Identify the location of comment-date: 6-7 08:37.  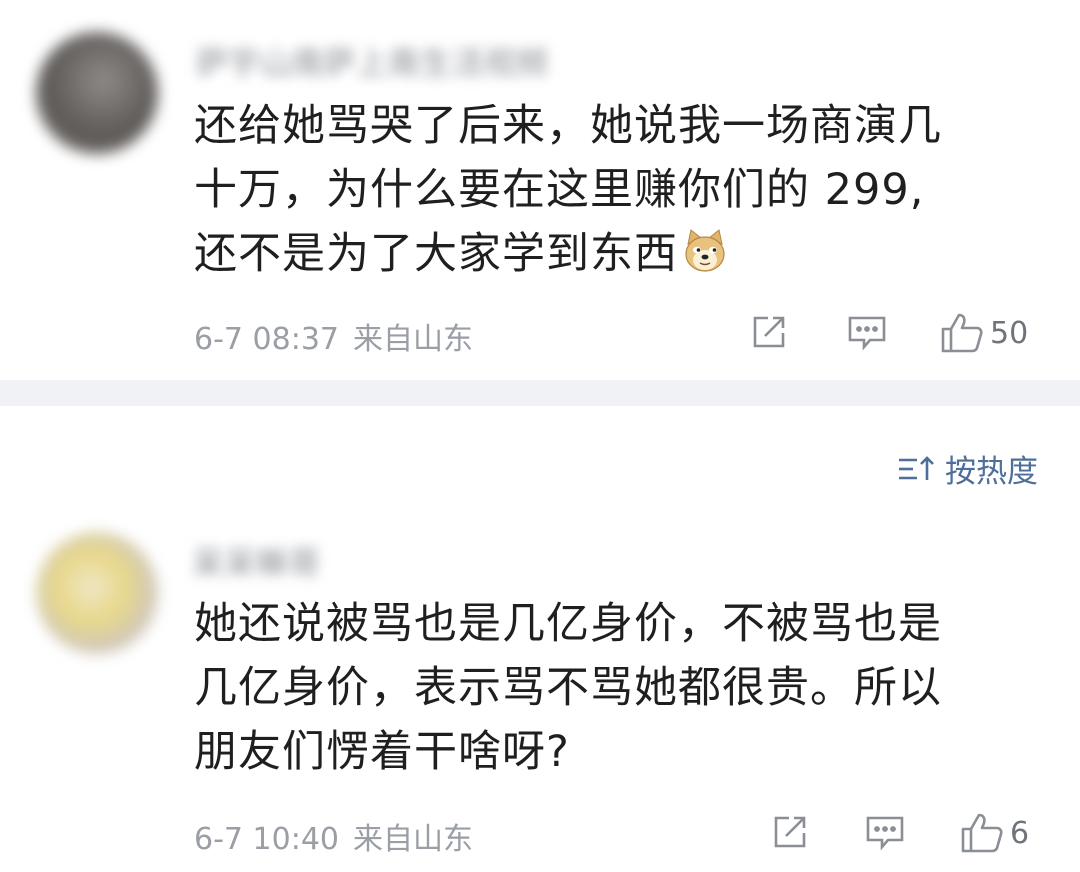
(266, 339).